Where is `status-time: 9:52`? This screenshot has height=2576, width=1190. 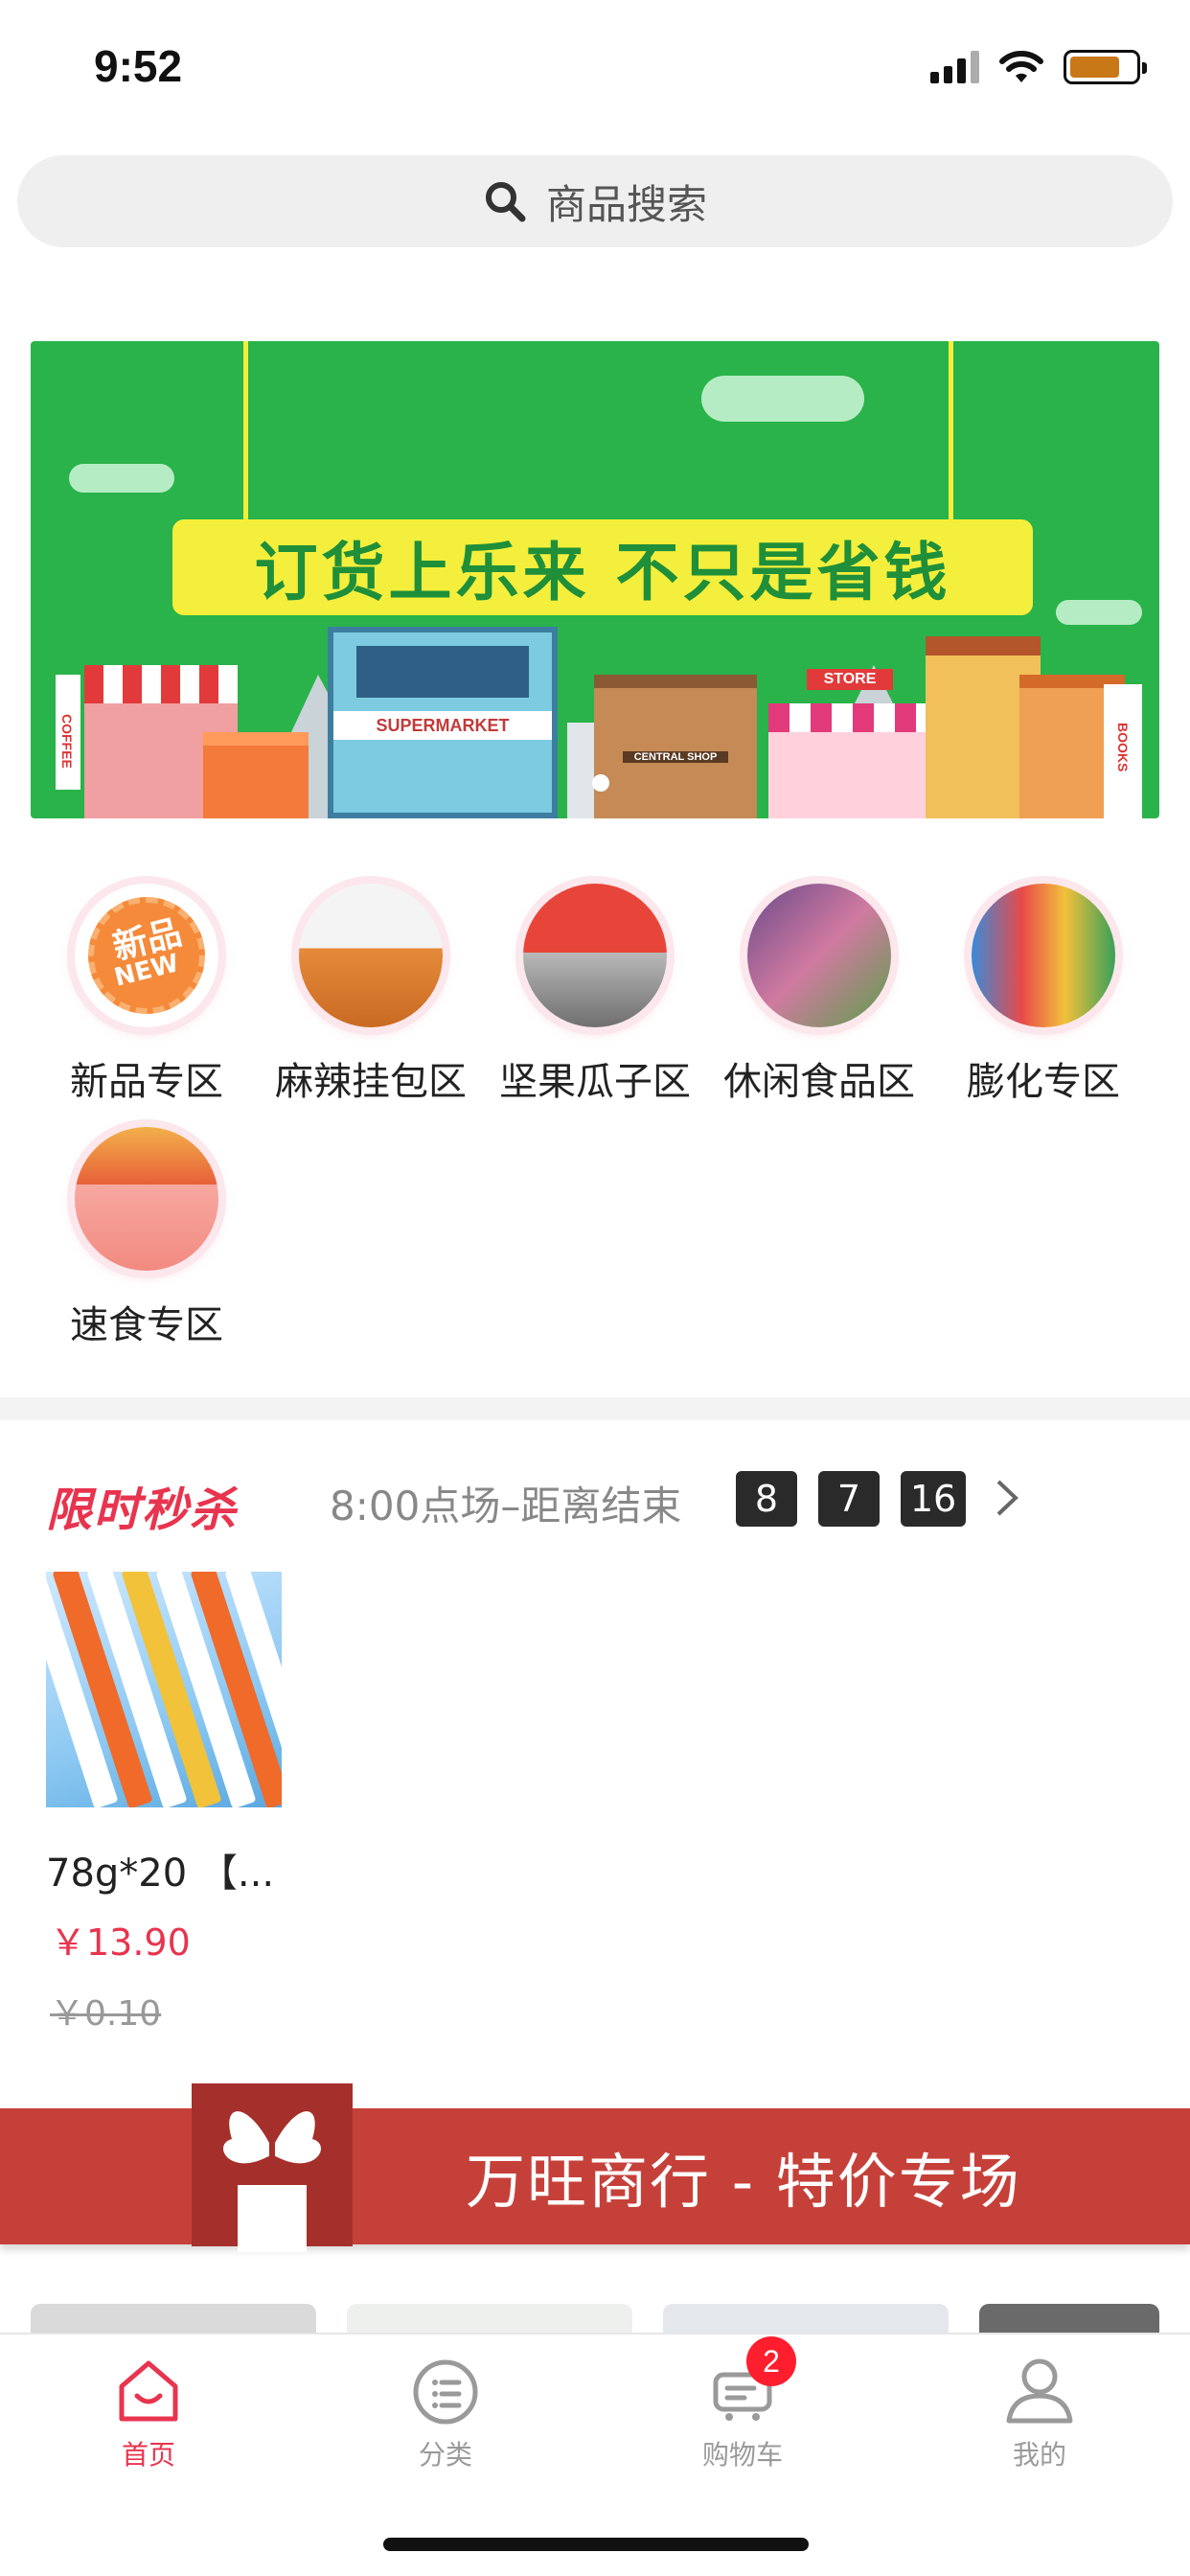
status-time: 9:52 is located at coordinates (139, 66).